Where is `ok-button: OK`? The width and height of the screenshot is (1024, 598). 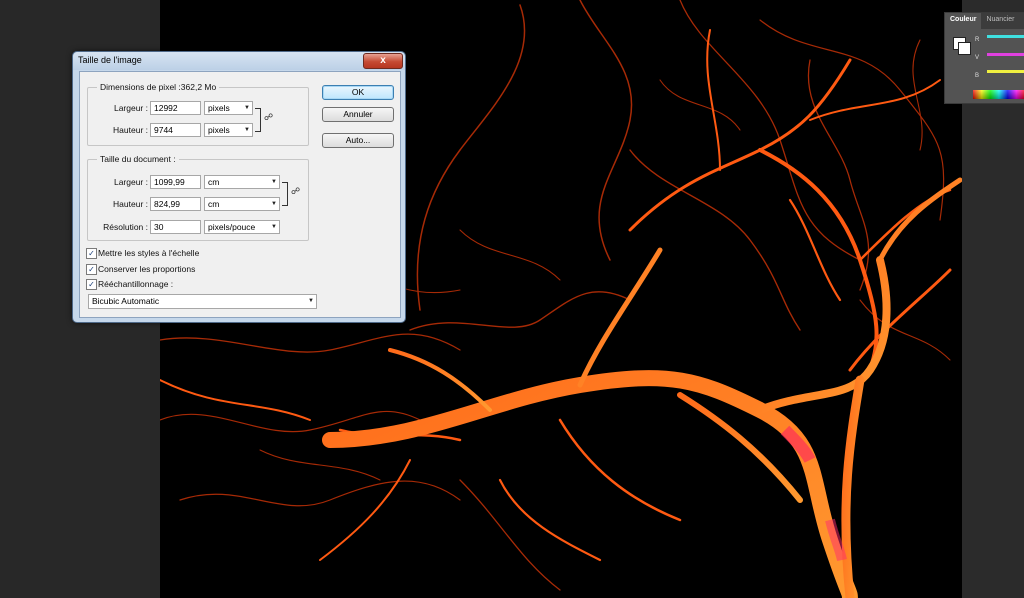
ok-button: OK is located at coordinates (358, 92).